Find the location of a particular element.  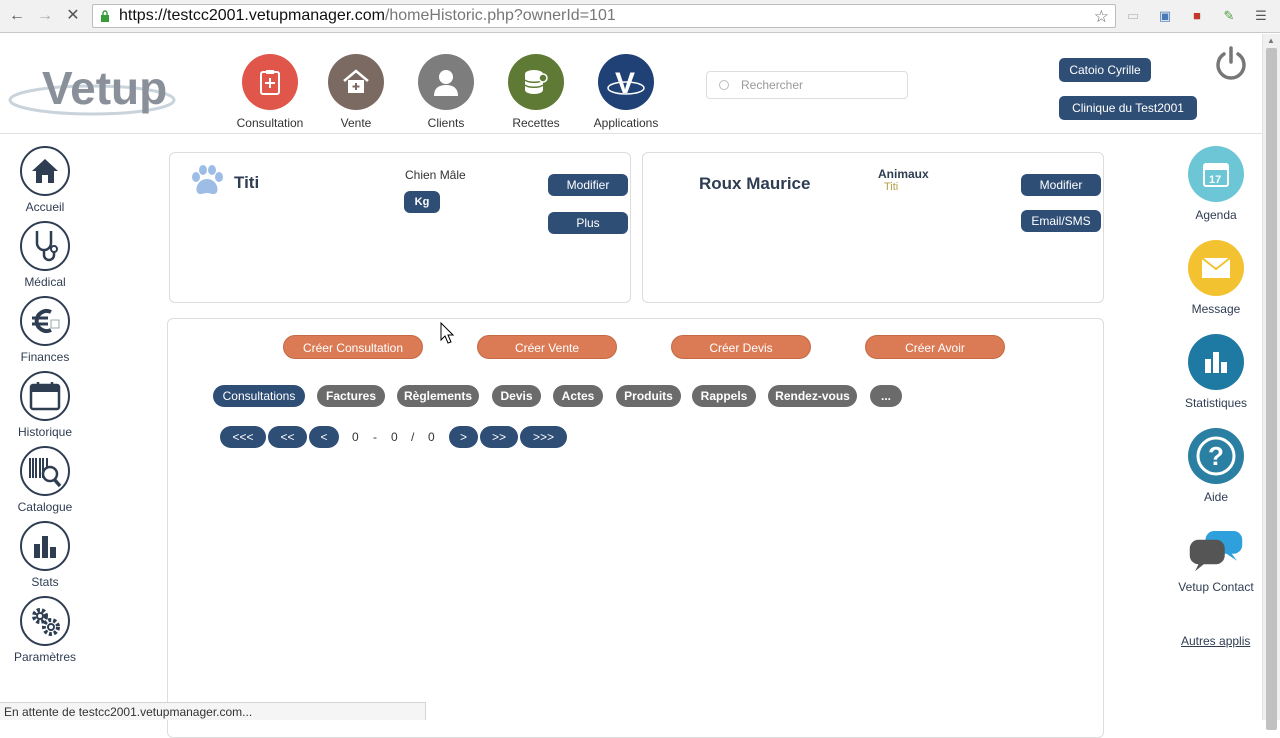

right-nav-label: Agenda is located at coordinates (1216, 215).